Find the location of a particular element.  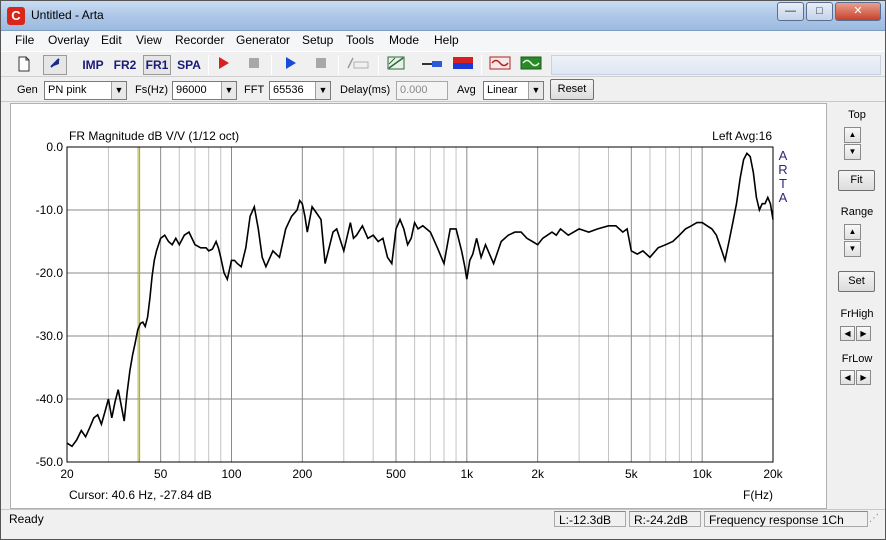

minimize-button: — is located at coordinates (790, 11).